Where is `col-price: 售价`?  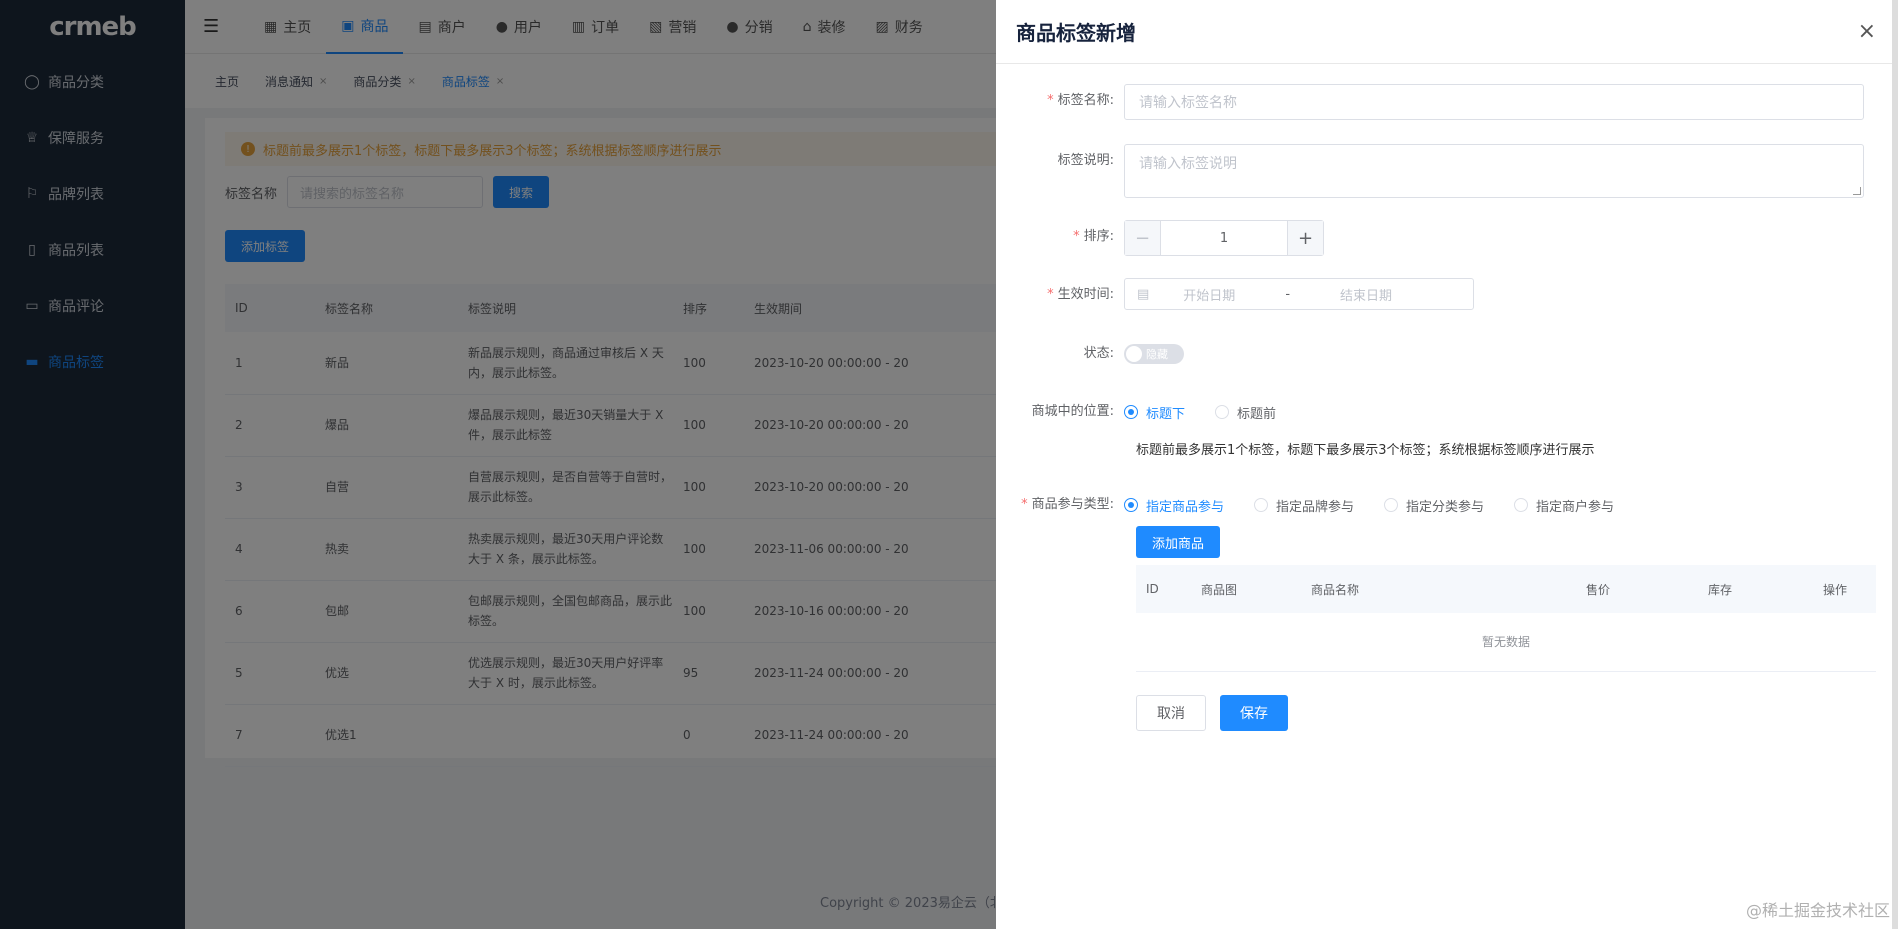
col-price: 售价 is located at coordinates (1637, 589).